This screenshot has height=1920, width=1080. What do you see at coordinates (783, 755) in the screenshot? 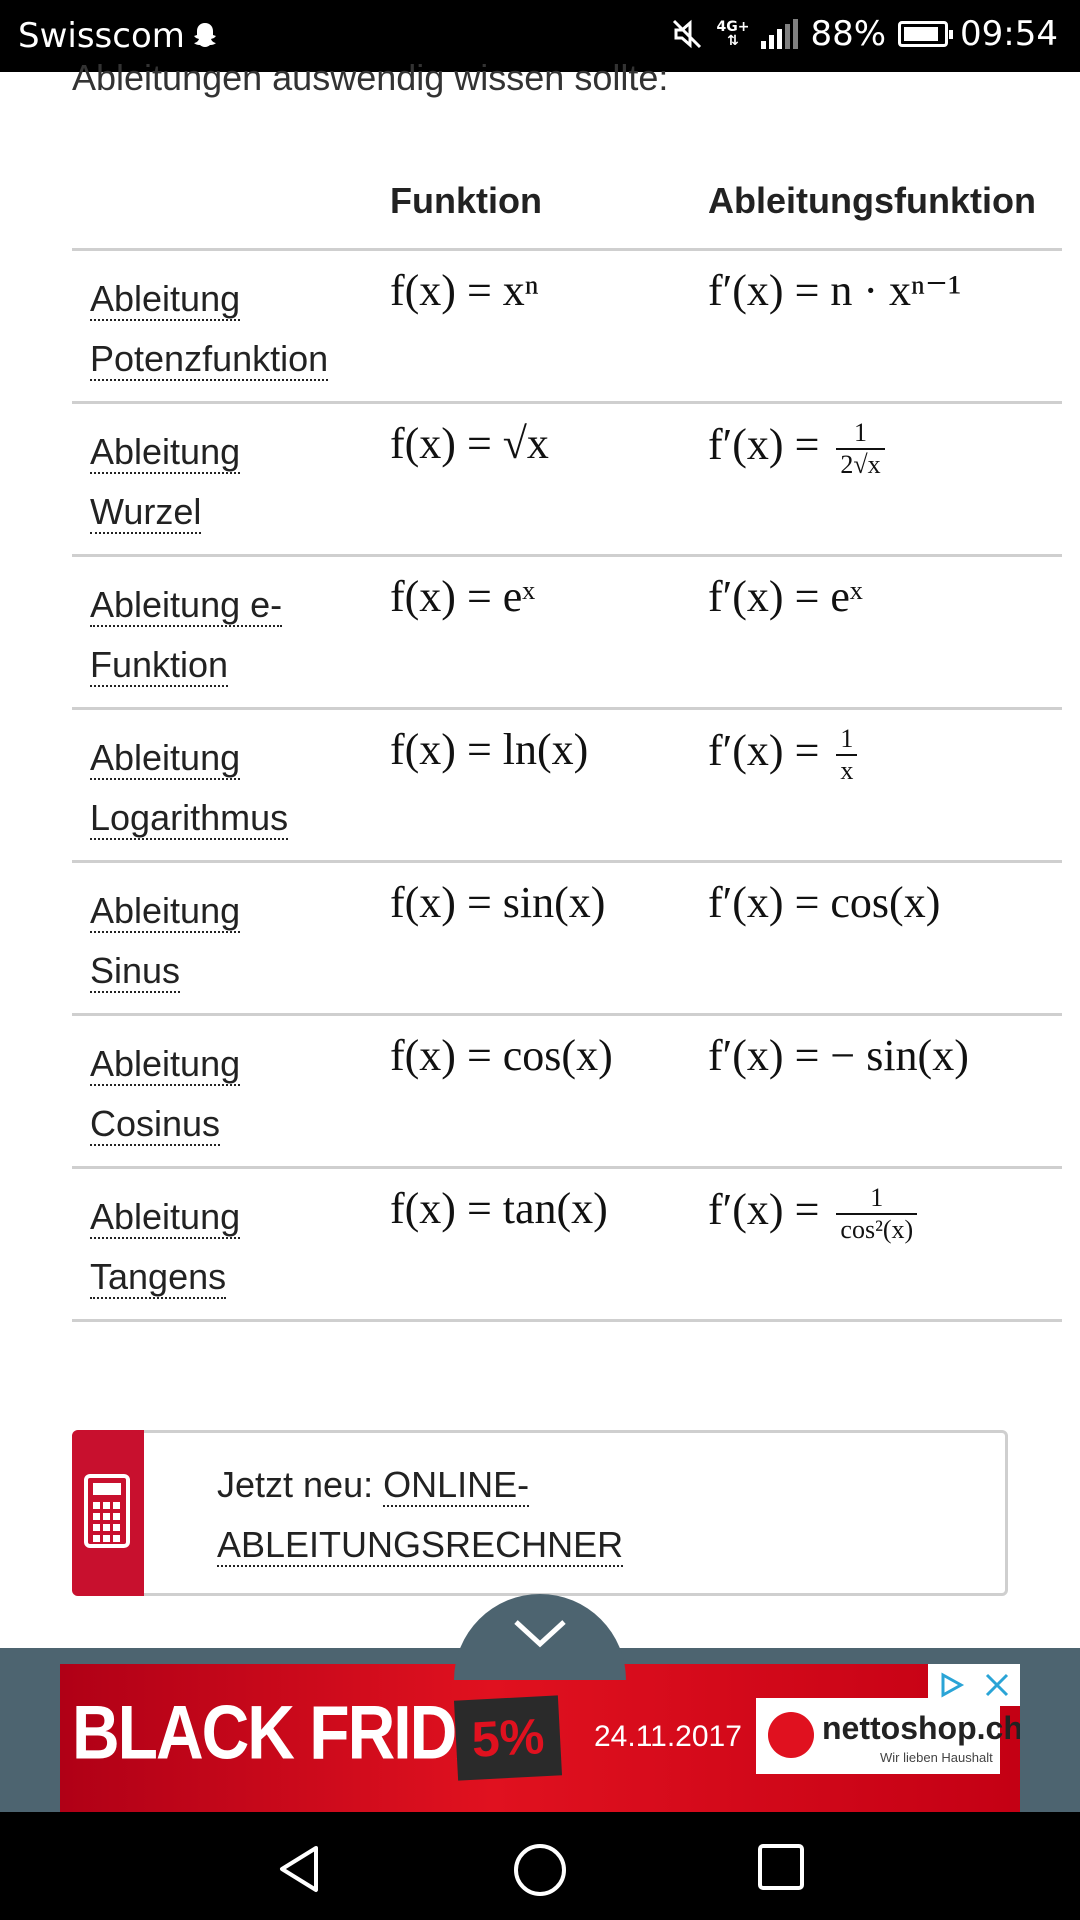
I see `derivative-formula: f′(x) = 1x` at bounding box center [783, 755].